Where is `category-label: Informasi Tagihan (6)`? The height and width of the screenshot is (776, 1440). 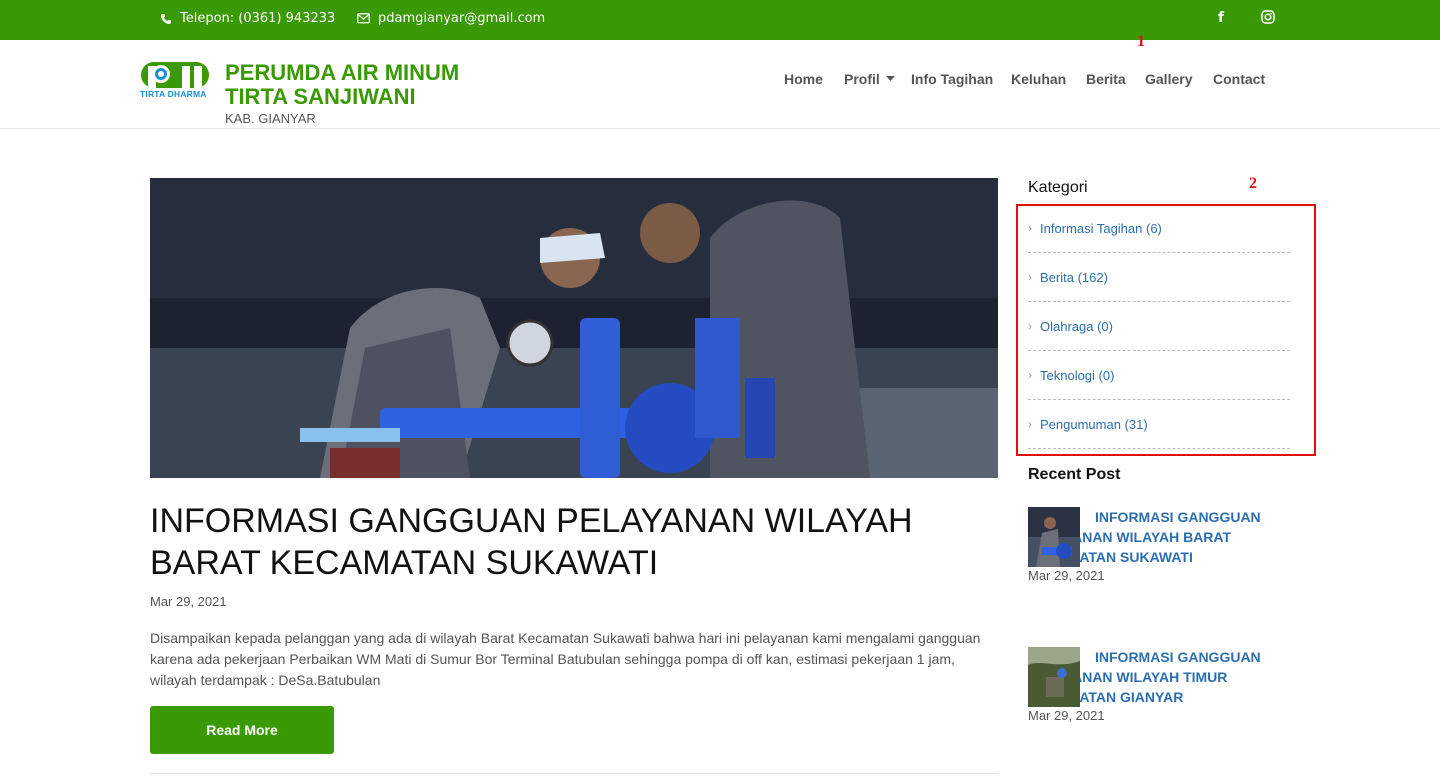 category-label: Informasi Tagihan (6) is located at coordinates (1101, 228).